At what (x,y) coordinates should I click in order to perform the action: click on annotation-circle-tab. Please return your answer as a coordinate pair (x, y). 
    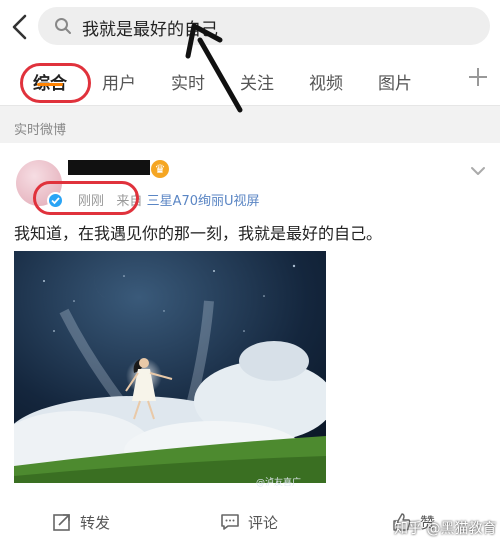
    Looking at the image, I should click on (55, 83).